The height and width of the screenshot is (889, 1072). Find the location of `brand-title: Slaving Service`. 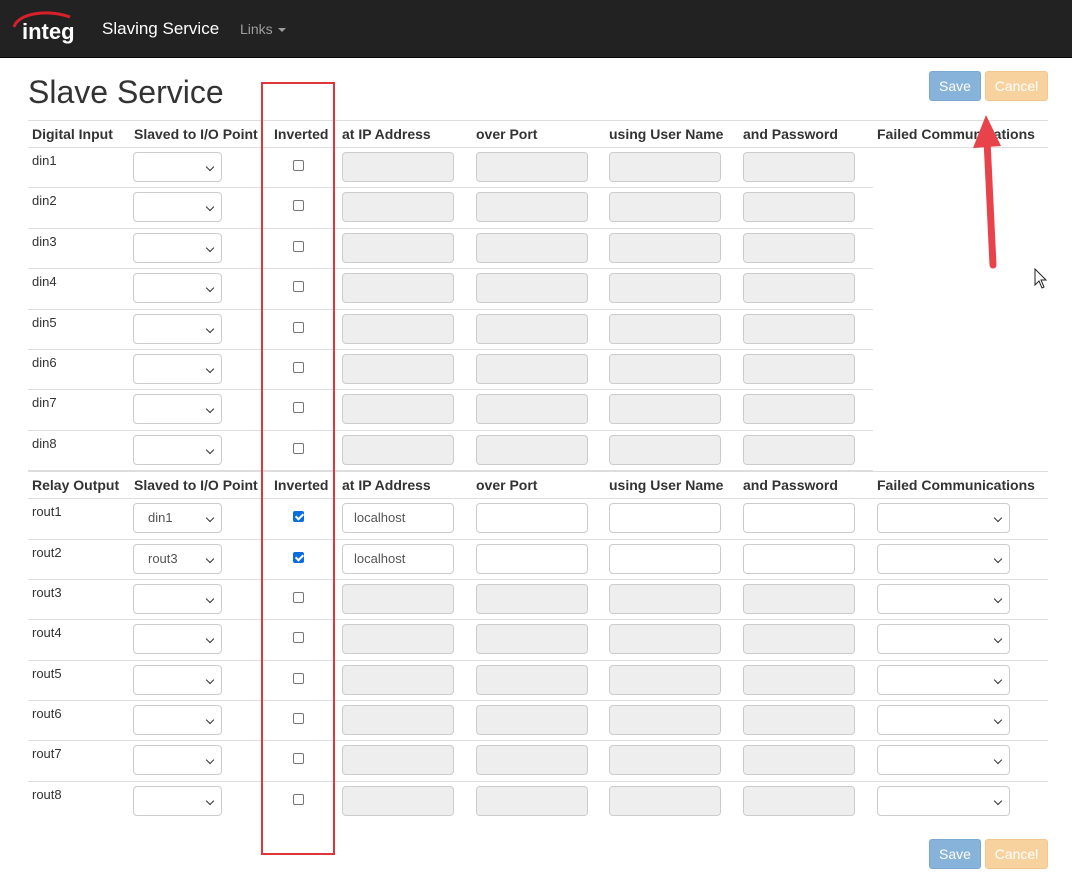

brand-title: Slaving Service is located at coordinates (160, 29).